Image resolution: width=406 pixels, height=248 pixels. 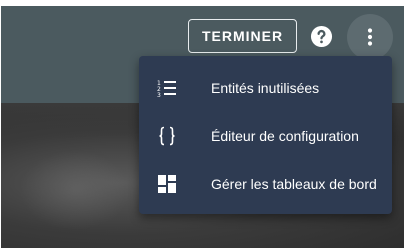 I want to click on menu-item-manage-dashboards: Gérer les tableaux de bord, so click(x=265, y=184).